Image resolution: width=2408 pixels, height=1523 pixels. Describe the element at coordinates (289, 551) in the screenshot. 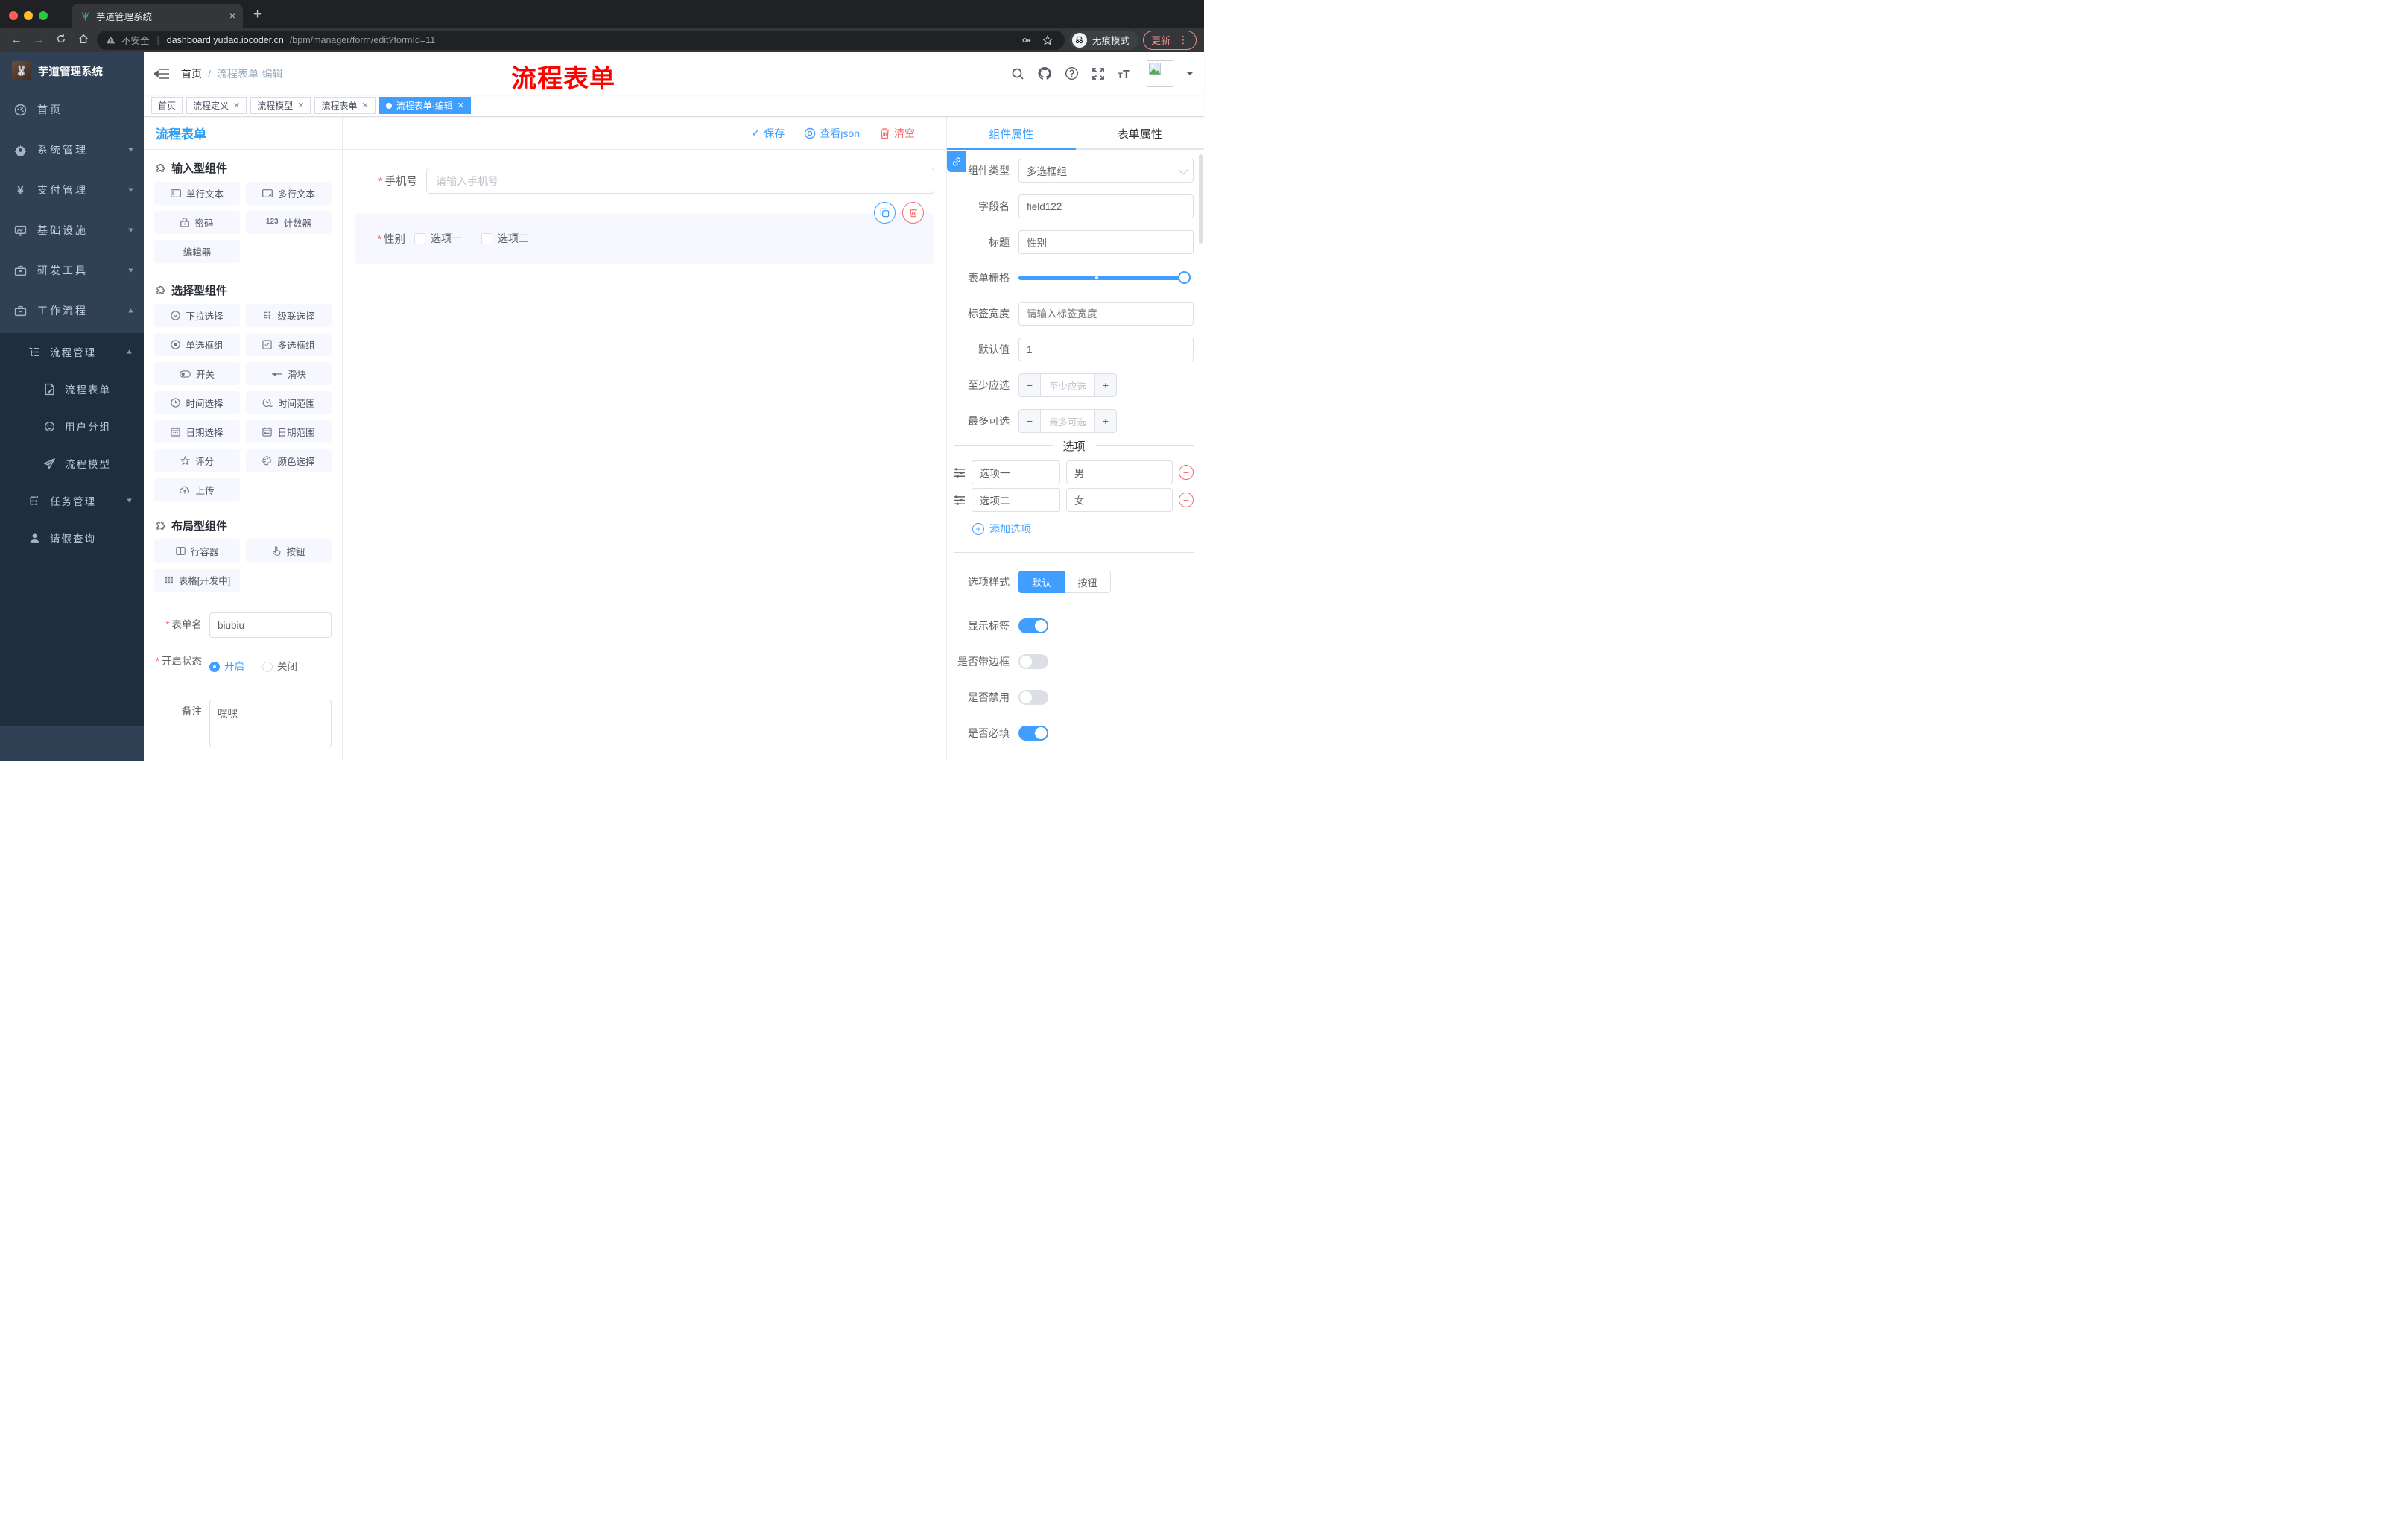

I see `palette-item-button: 按钮` at that location.